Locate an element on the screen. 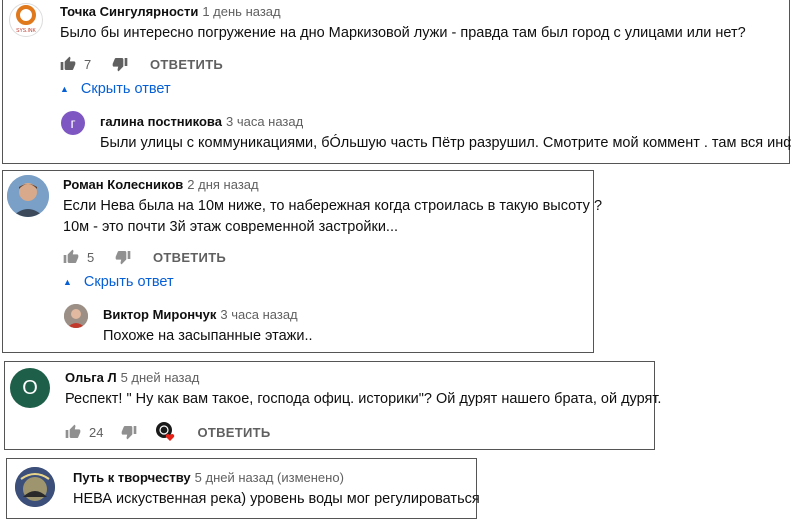  avatar-letter: г is located at coordinates (73, 123).